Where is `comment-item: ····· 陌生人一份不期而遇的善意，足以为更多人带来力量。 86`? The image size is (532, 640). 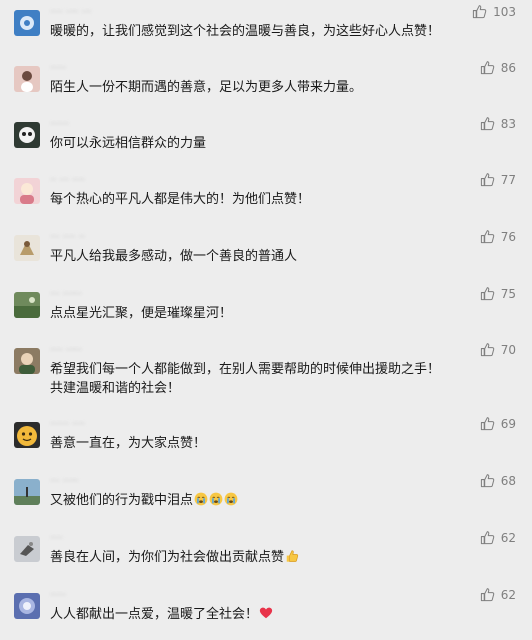
comment-item: ····· 陌生人一份不期而遇的善意，足以为更多人带来力量。 86 is located at coordinates (266, 84).